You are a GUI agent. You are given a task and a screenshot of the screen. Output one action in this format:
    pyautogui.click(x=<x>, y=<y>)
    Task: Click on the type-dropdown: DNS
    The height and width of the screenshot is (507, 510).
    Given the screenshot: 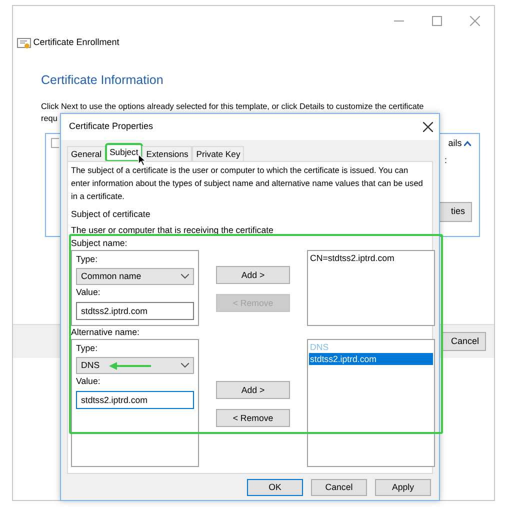 What is the action you would take?
    pyautogui.click(x=135, y=365)
    